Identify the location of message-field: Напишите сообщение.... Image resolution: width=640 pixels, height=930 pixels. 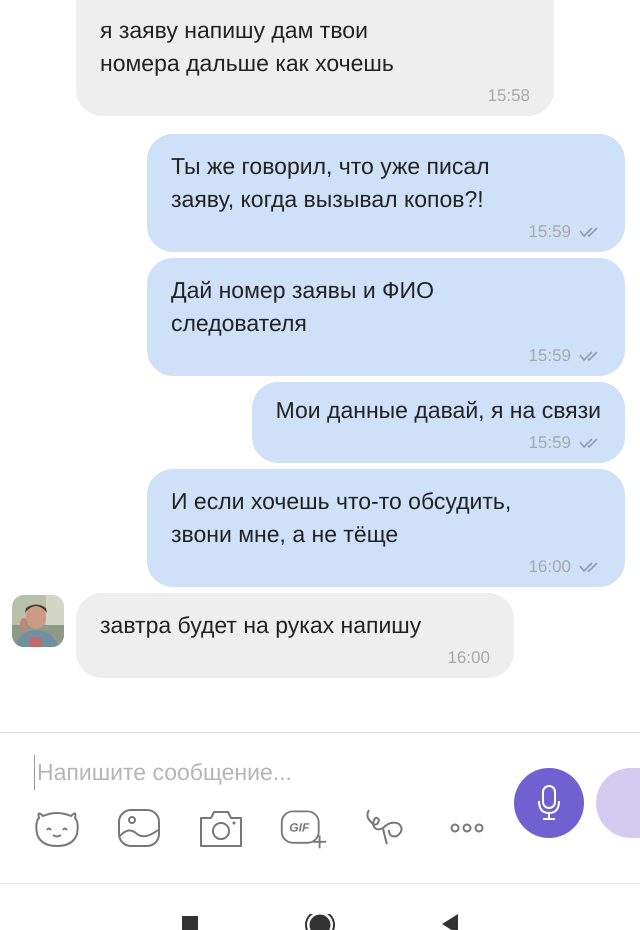
(245, 772).